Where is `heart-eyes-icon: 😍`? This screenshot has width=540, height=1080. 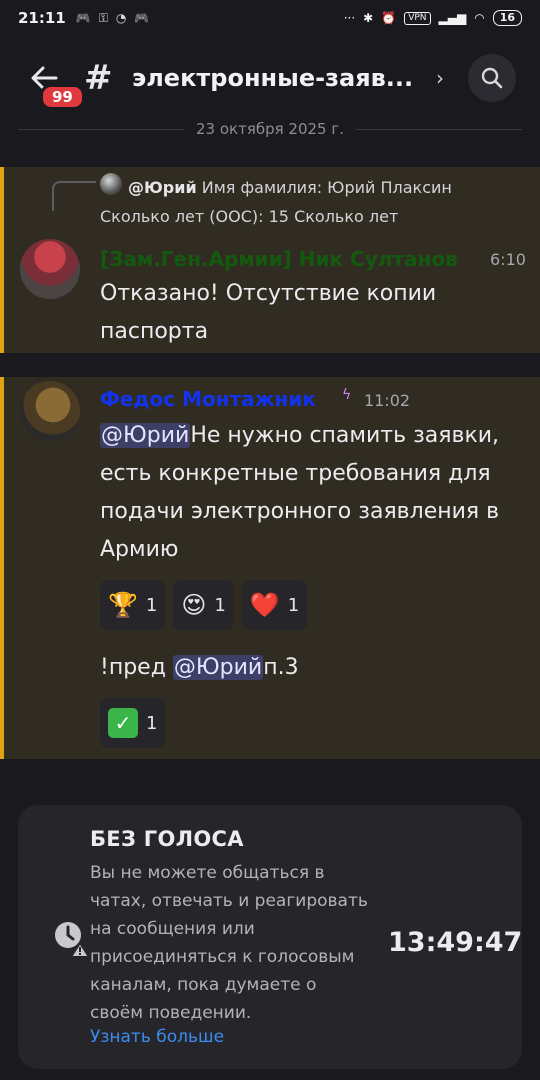 heart-eyes-icon: 😍 is located at coordinates (194, 605).